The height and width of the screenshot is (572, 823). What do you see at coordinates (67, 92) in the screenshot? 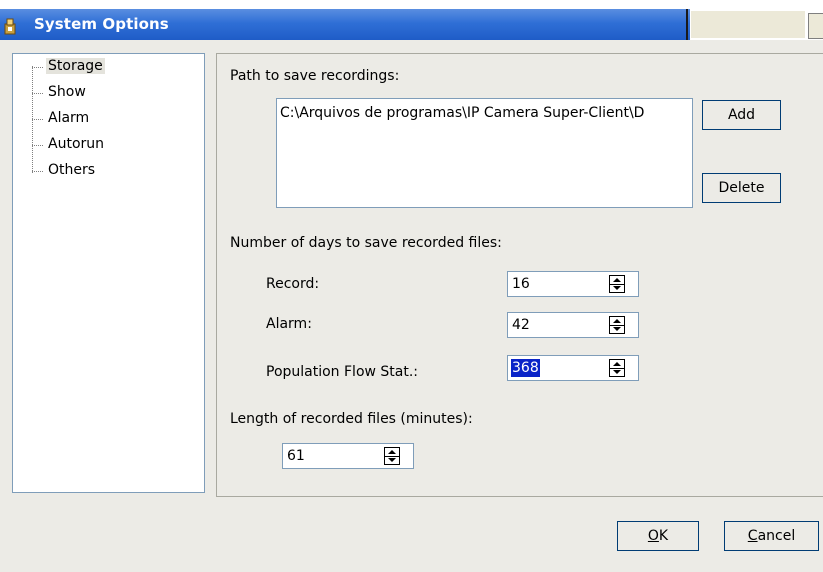
I see `tree-item-label: Show` at bounding box center [67, 92].